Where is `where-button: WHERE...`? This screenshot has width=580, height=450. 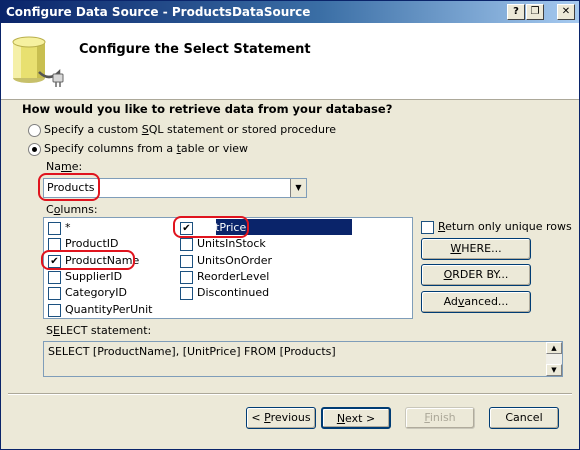 where-button: WHERE... is located at coordinates (476, 249).